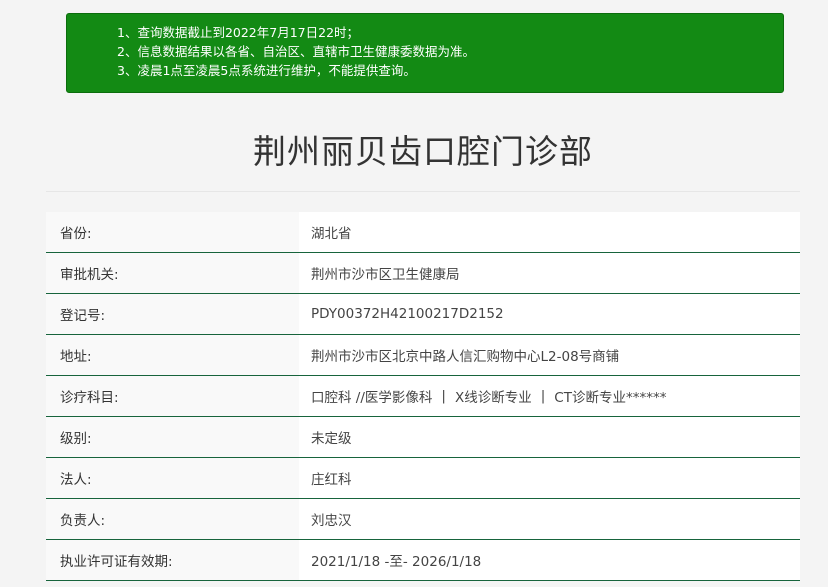 The image size is (828, 587). I want to click on row-value: 湖北省, so click(549, 232).